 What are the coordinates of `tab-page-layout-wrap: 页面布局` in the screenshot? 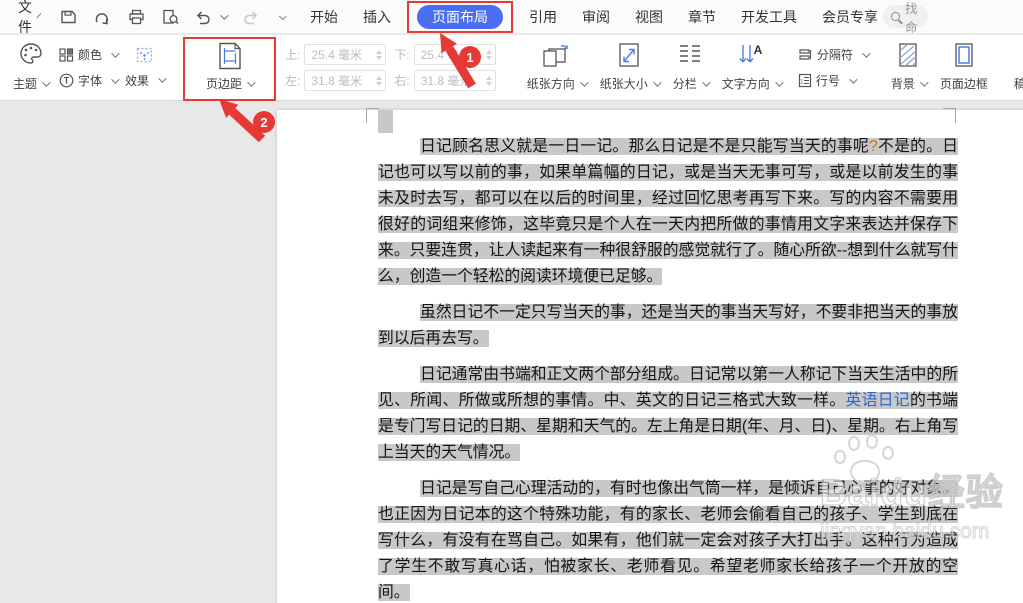 It's located at (460, 16).